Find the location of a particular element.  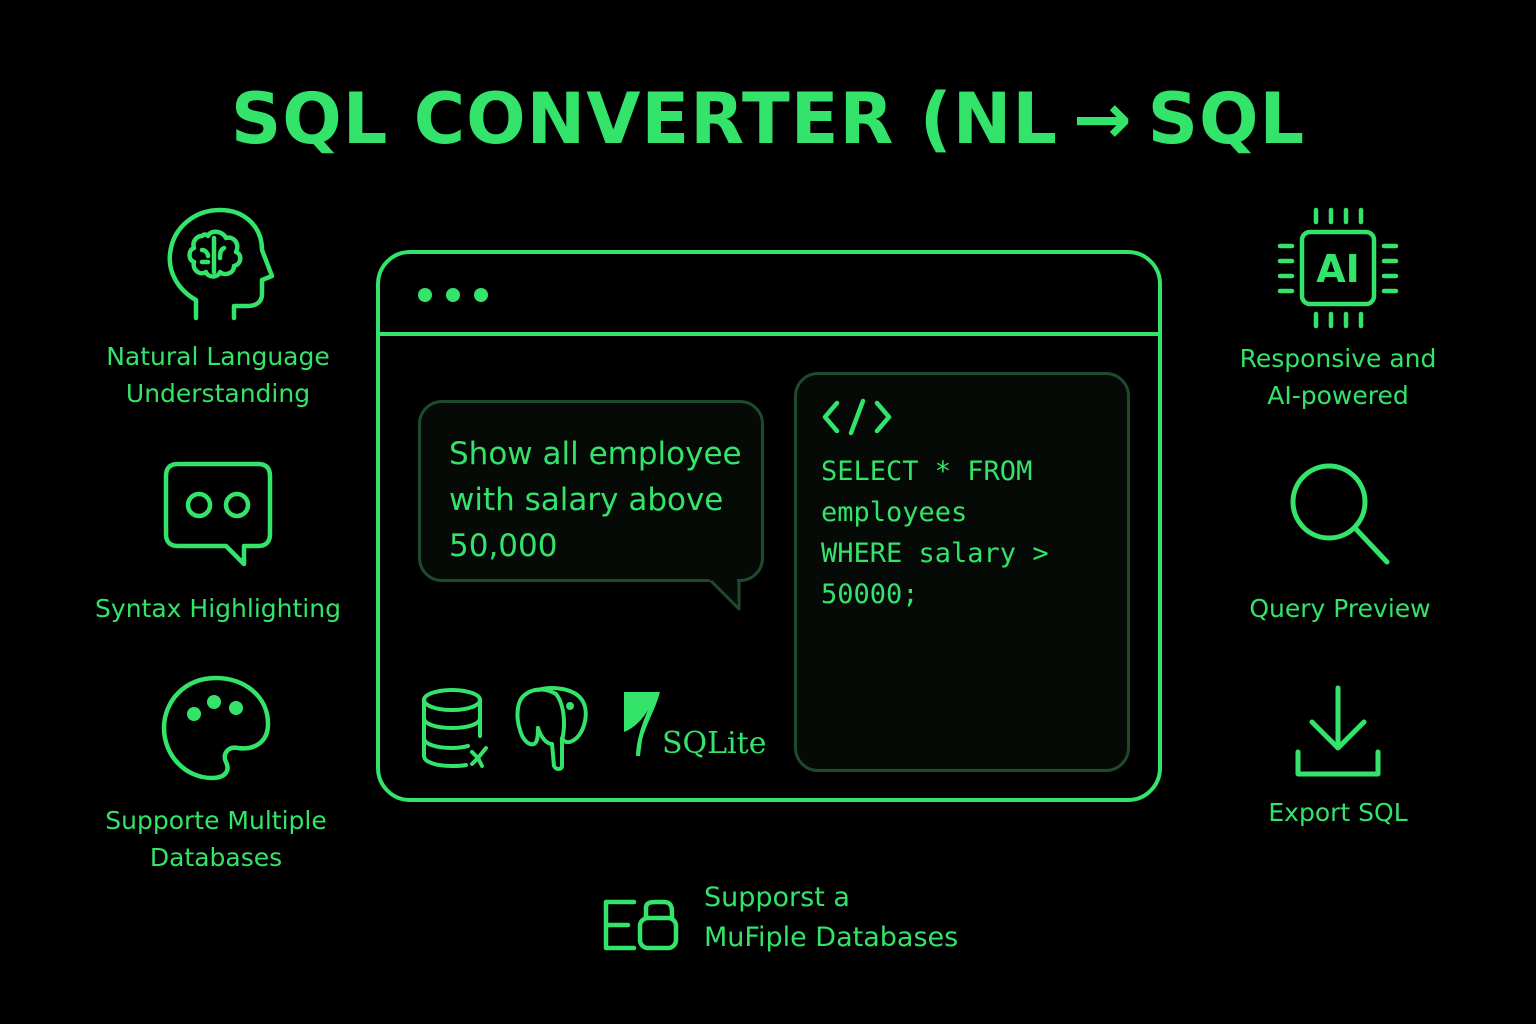

feature-label: Natural Language Understanding is located at coordinates (218, 375).